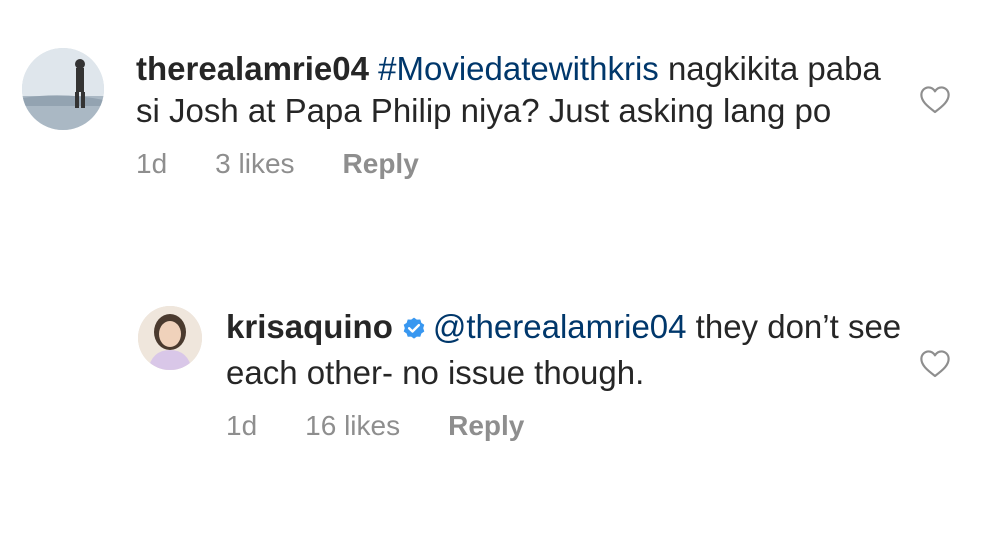 The image size is (1000, 551). What do you see at coordinates (352, 426) in the screenshot?
I see `likes-count: 16 likes` at bounding box center [352, 426].